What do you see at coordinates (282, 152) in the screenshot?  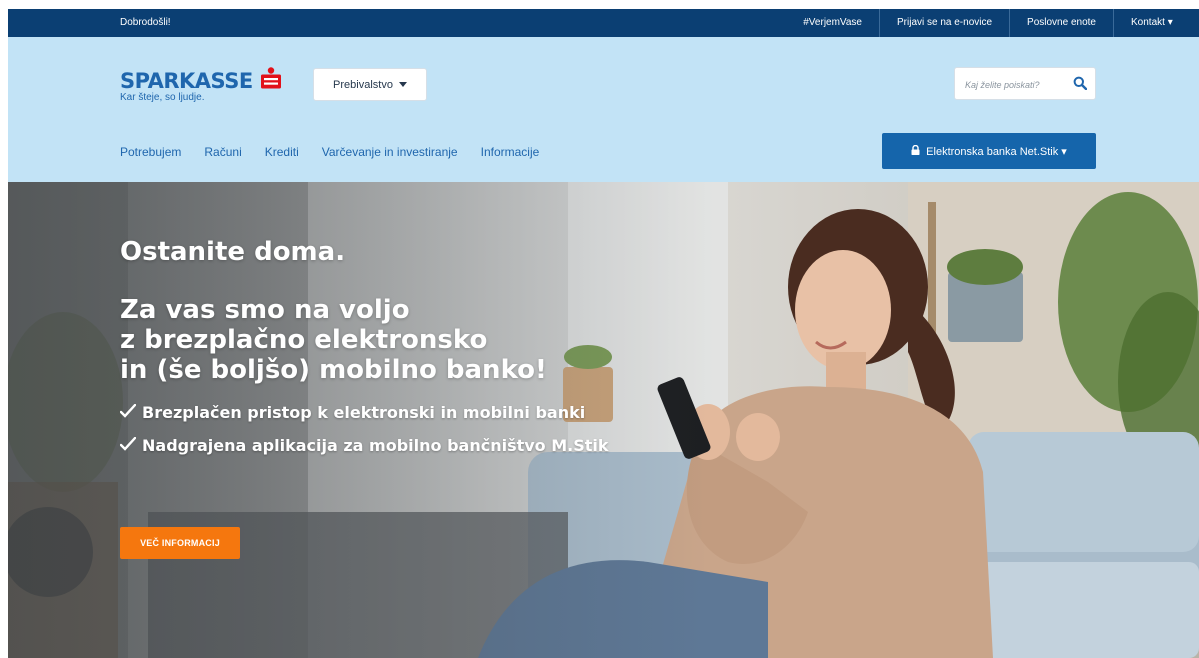 I see `nav-item-krediti: Krediti` at bounding box center [282, 152].